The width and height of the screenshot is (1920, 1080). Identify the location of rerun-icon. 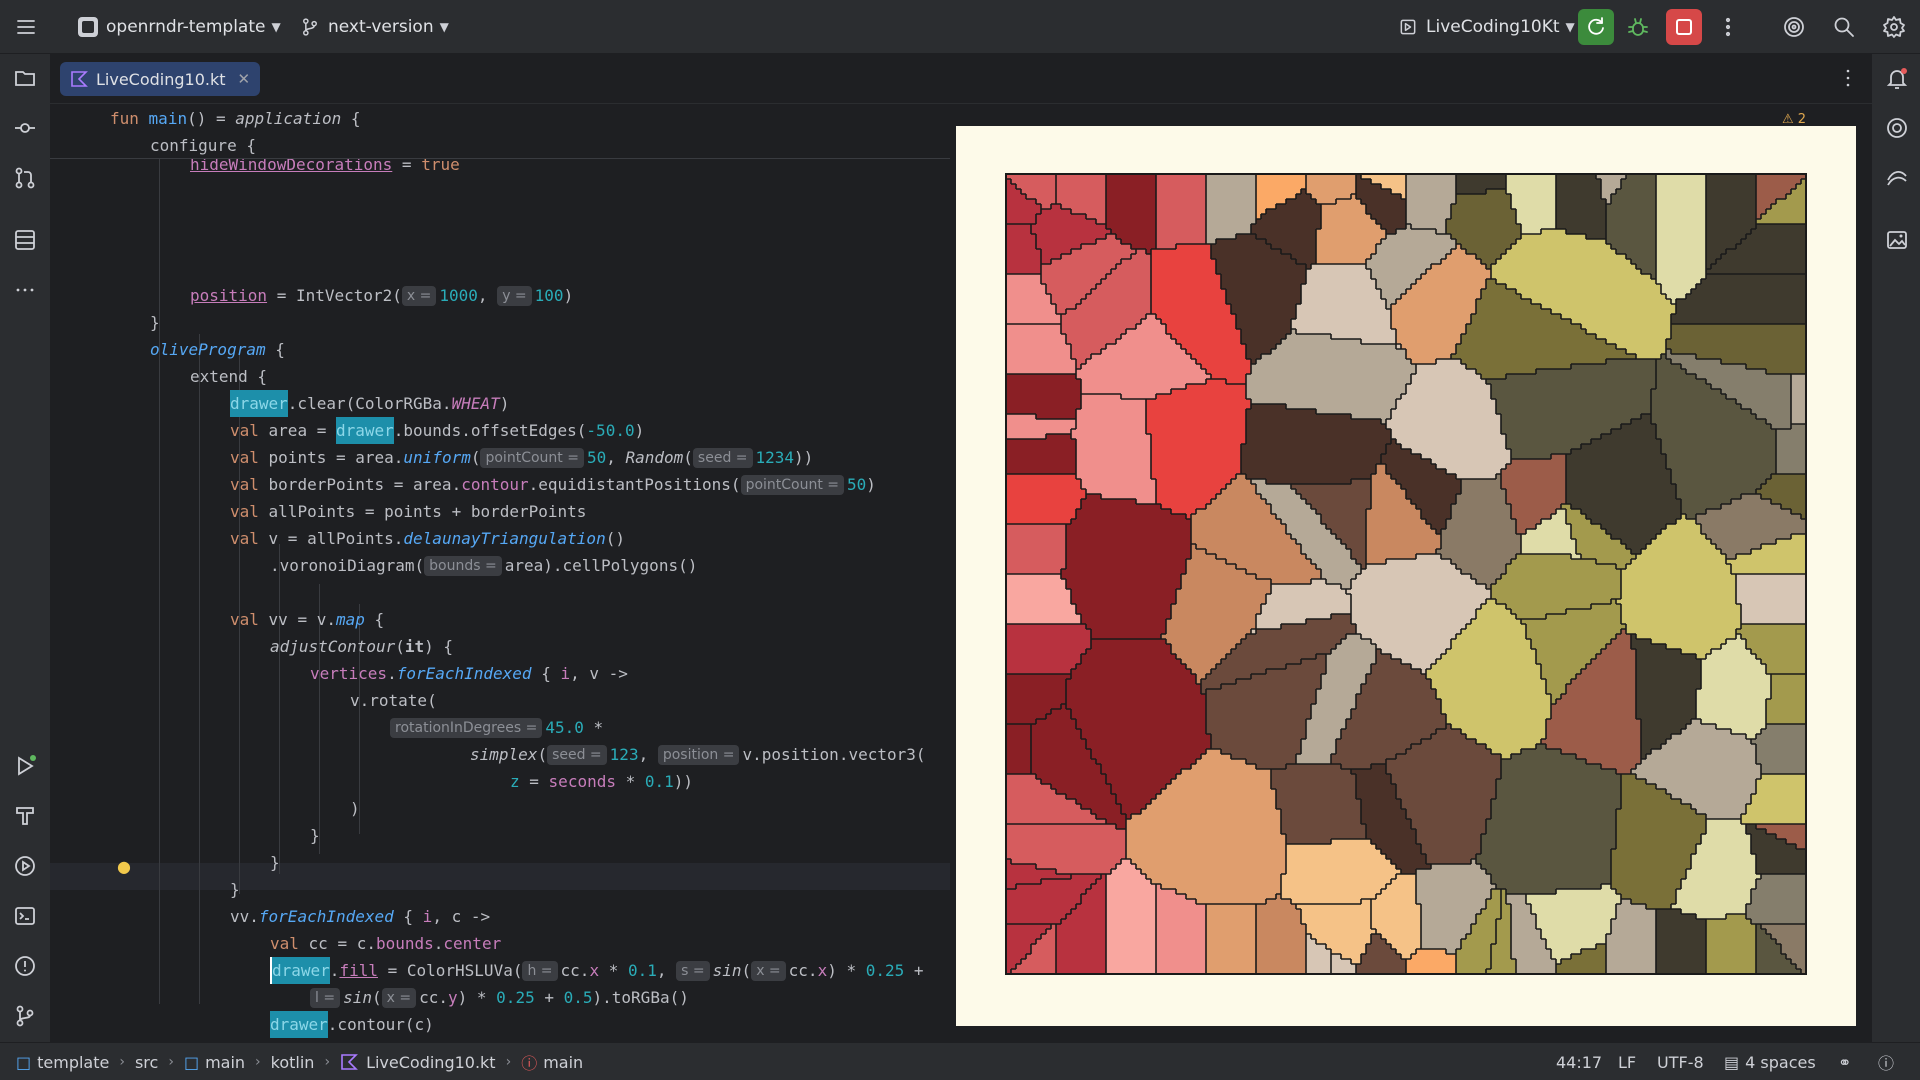
(1596, 26).